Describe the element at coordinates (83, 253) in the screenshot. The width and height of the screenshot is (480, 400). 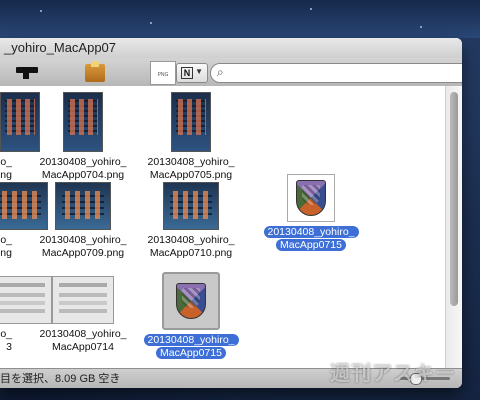
I see `file-name-line: MacApp0709.png` at that location.